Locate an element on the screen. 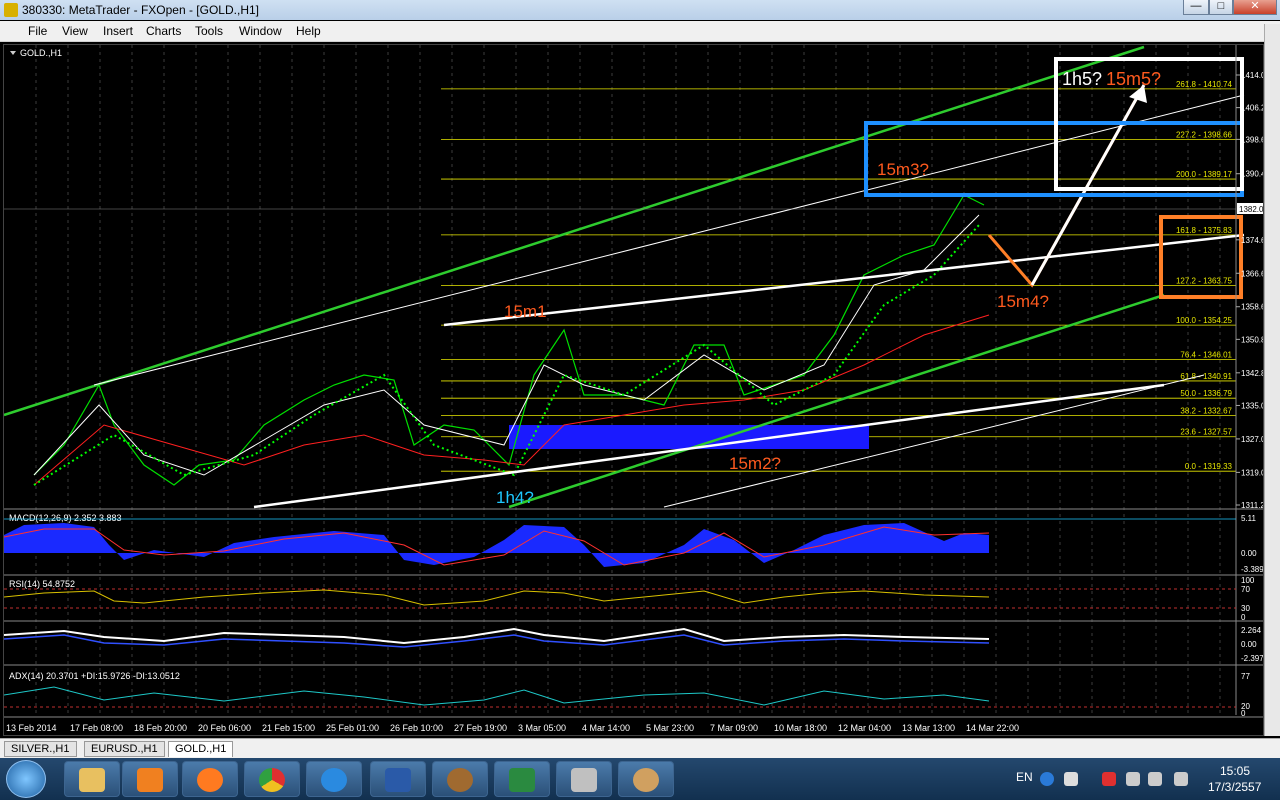 Image resolution: width=1280 pixels, height=800 pixels. maximize-button: □ is located at coordinates (1221, 7).